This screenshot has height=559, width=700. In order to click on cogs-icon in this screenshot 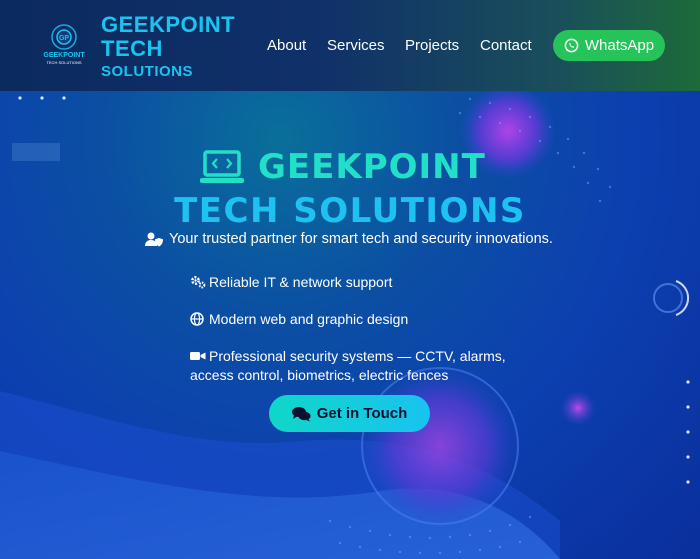, I will do `click(198, 282)`.